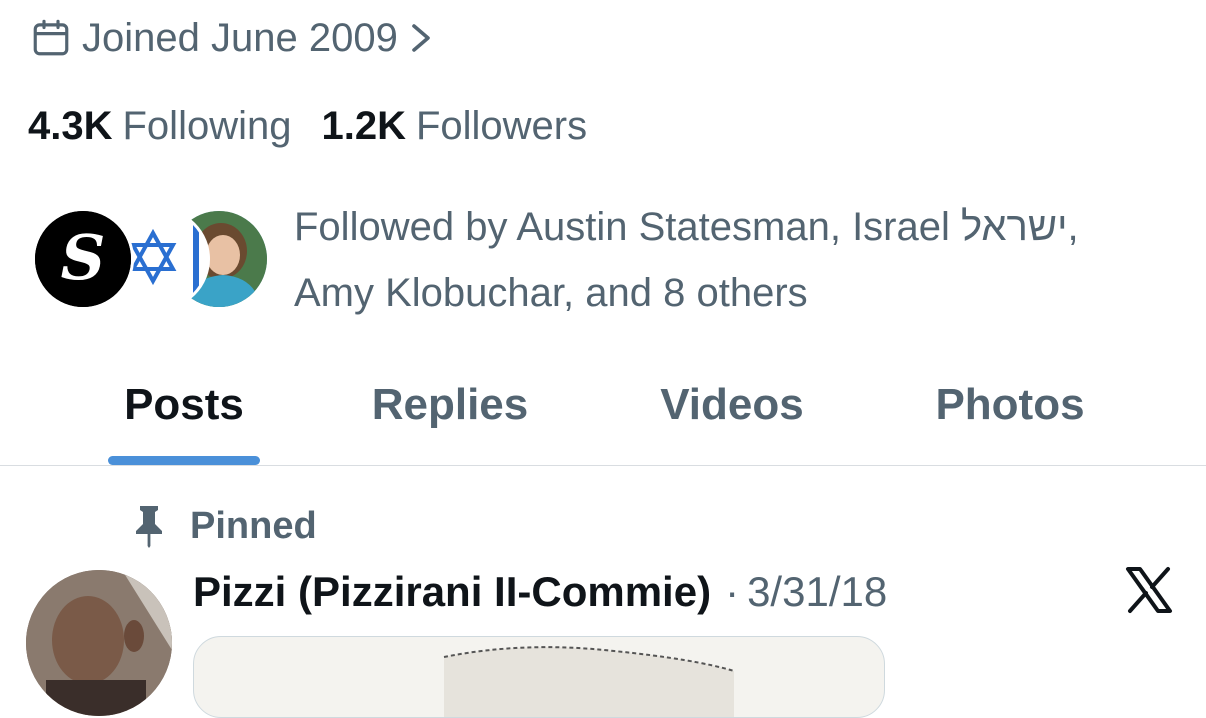 Image resolution: width=1206 pixels, height=718 pixels. What do you see at coordinates (501, 125) in the screenshot?
I see `followers-label: Followers` at bounding box center [501, 125].